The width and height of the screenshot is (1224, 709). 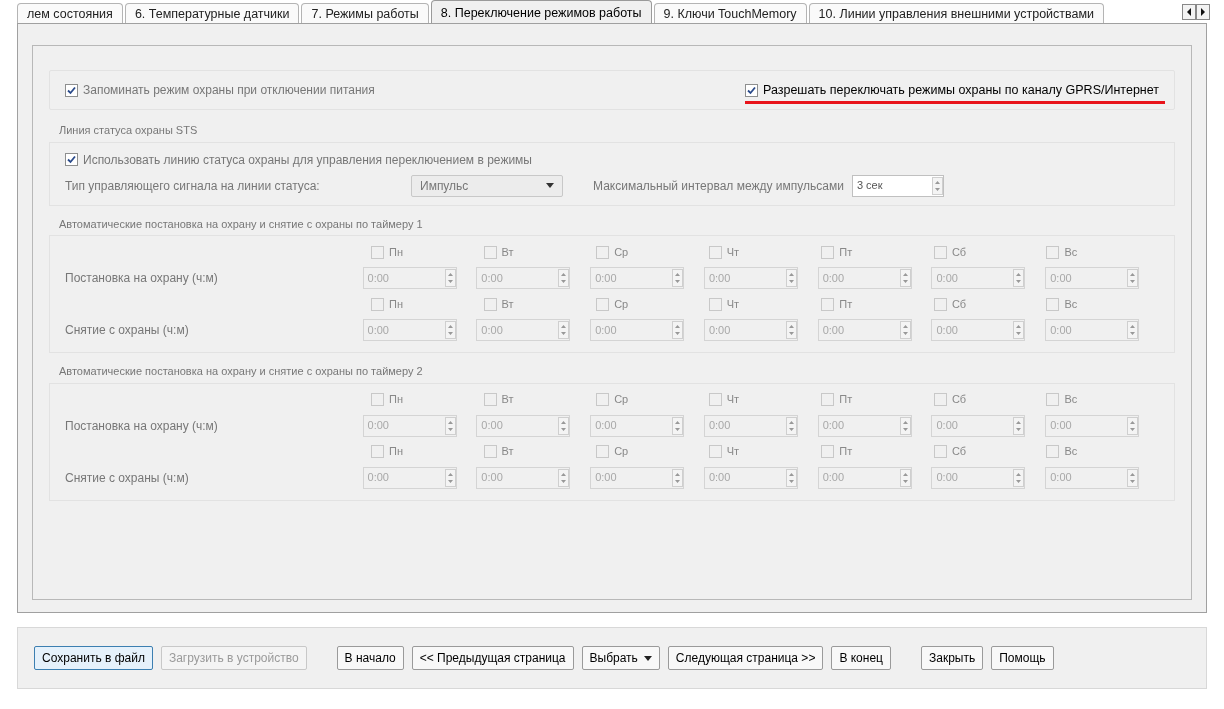 What do you see at coordinates (365, 13) in the screenshot?
I see `tab: 7. Режимы работы` at bounding box center [365, 13].